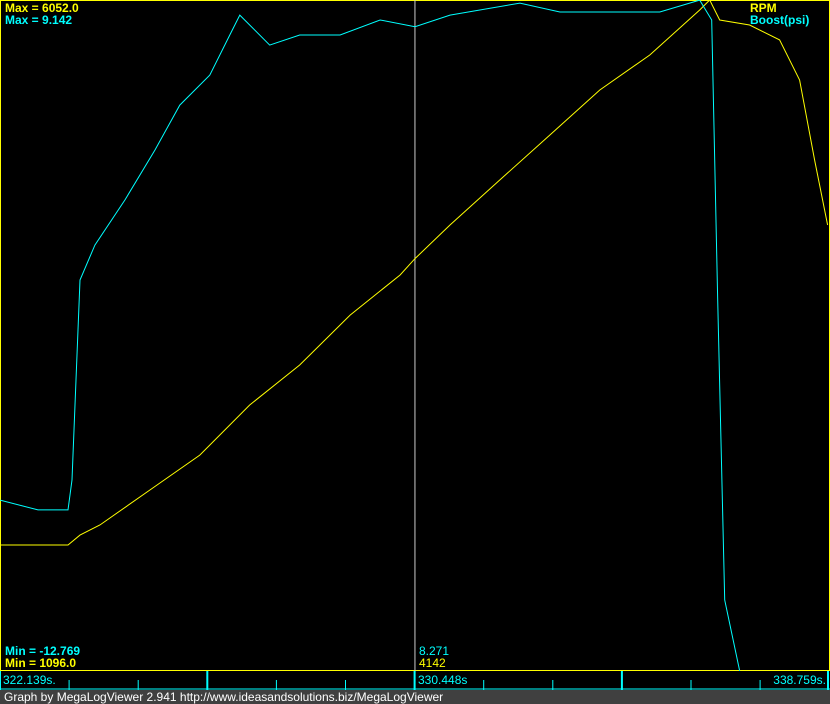  I want to click on time-axis: 322.139s. 330.448s 338.759s., so click(415, 680).